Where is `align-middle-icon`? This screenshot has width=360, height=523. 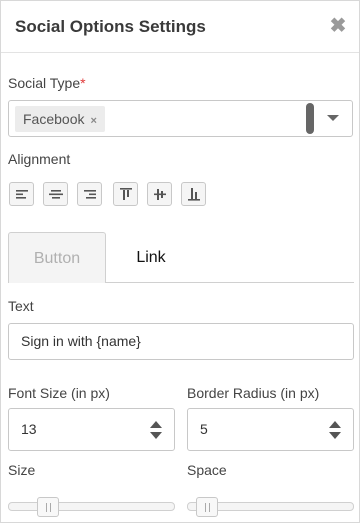 align-middle-icon is located at coordinates (160, 194).